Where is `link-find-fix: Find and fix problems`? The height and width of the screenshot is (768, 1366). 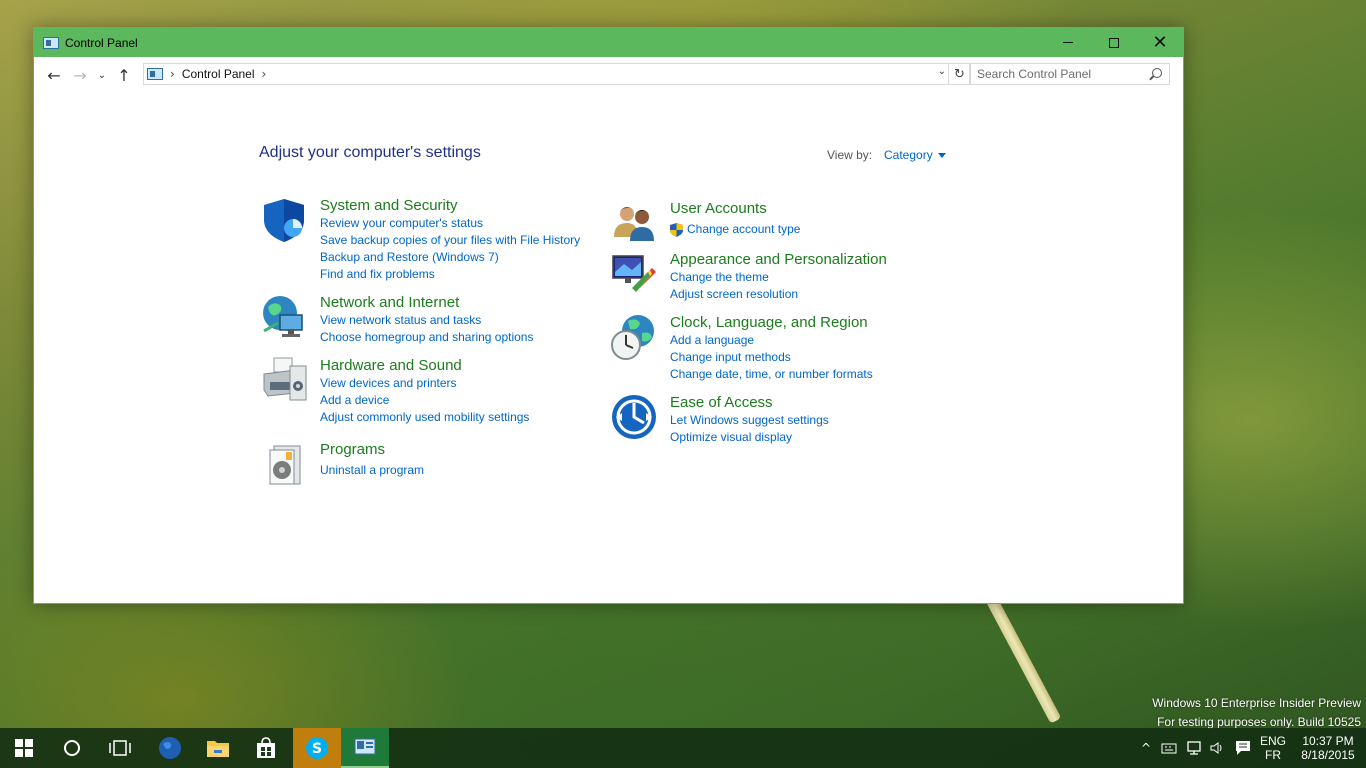
link-find-fix: Find and fix problems is located at coordinates (470, 274).